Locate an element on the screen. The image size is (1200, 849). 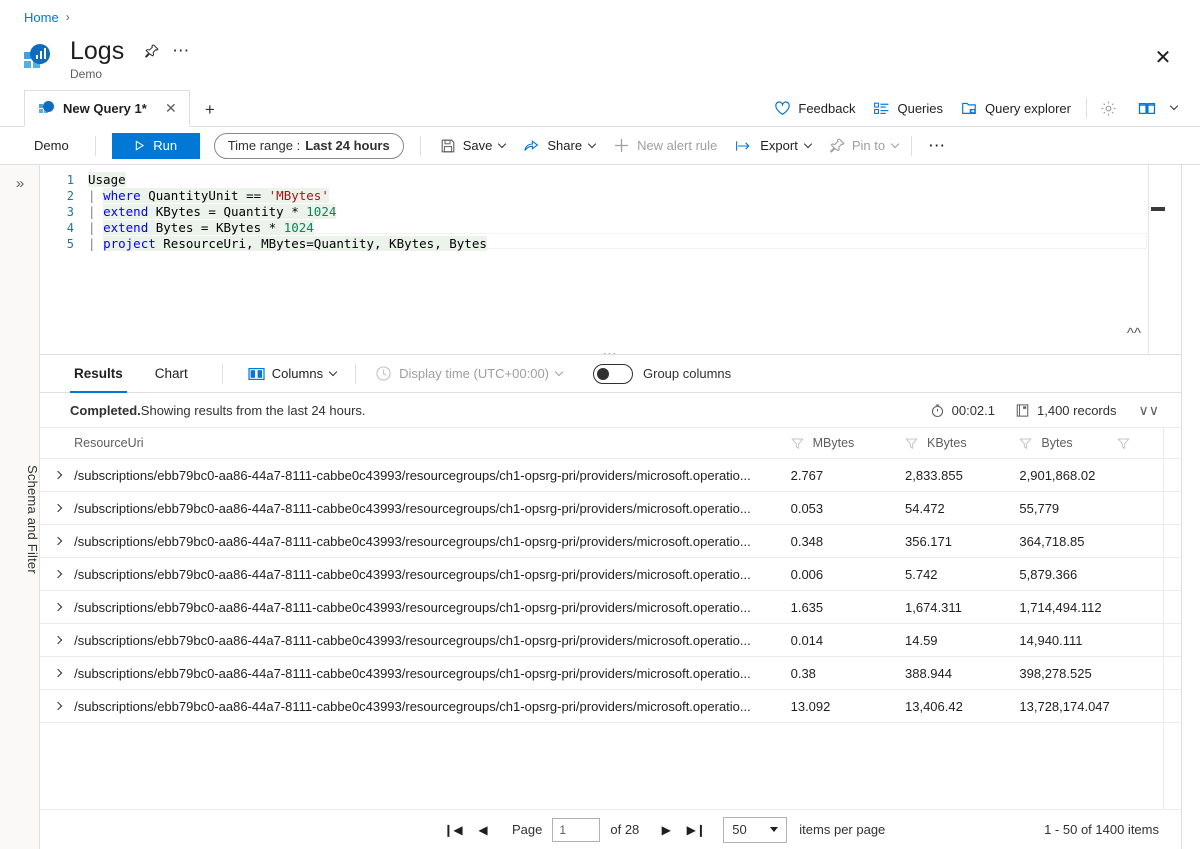
gear-icon is located at coordinates (1112, 108).